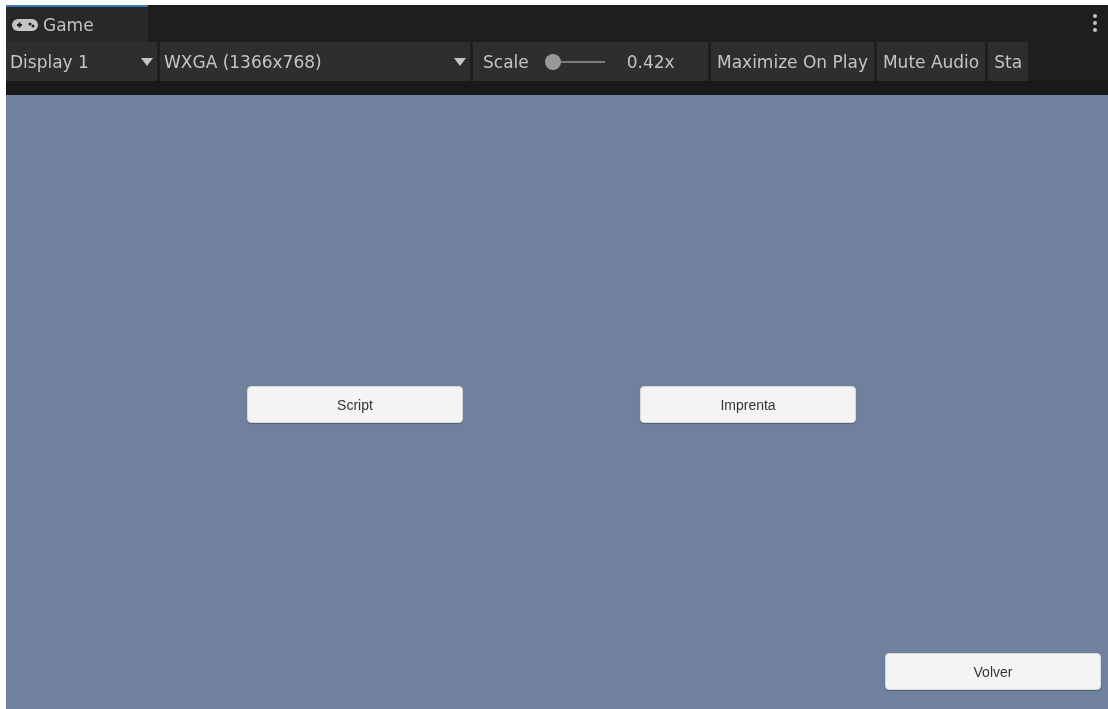 Image resolution: width=1108 pixels, height=709 pixels. What do you see at coordinates (748, 404) in the screenshot?
I see `game-button: Imprenta` at bounding box center [748, 404].